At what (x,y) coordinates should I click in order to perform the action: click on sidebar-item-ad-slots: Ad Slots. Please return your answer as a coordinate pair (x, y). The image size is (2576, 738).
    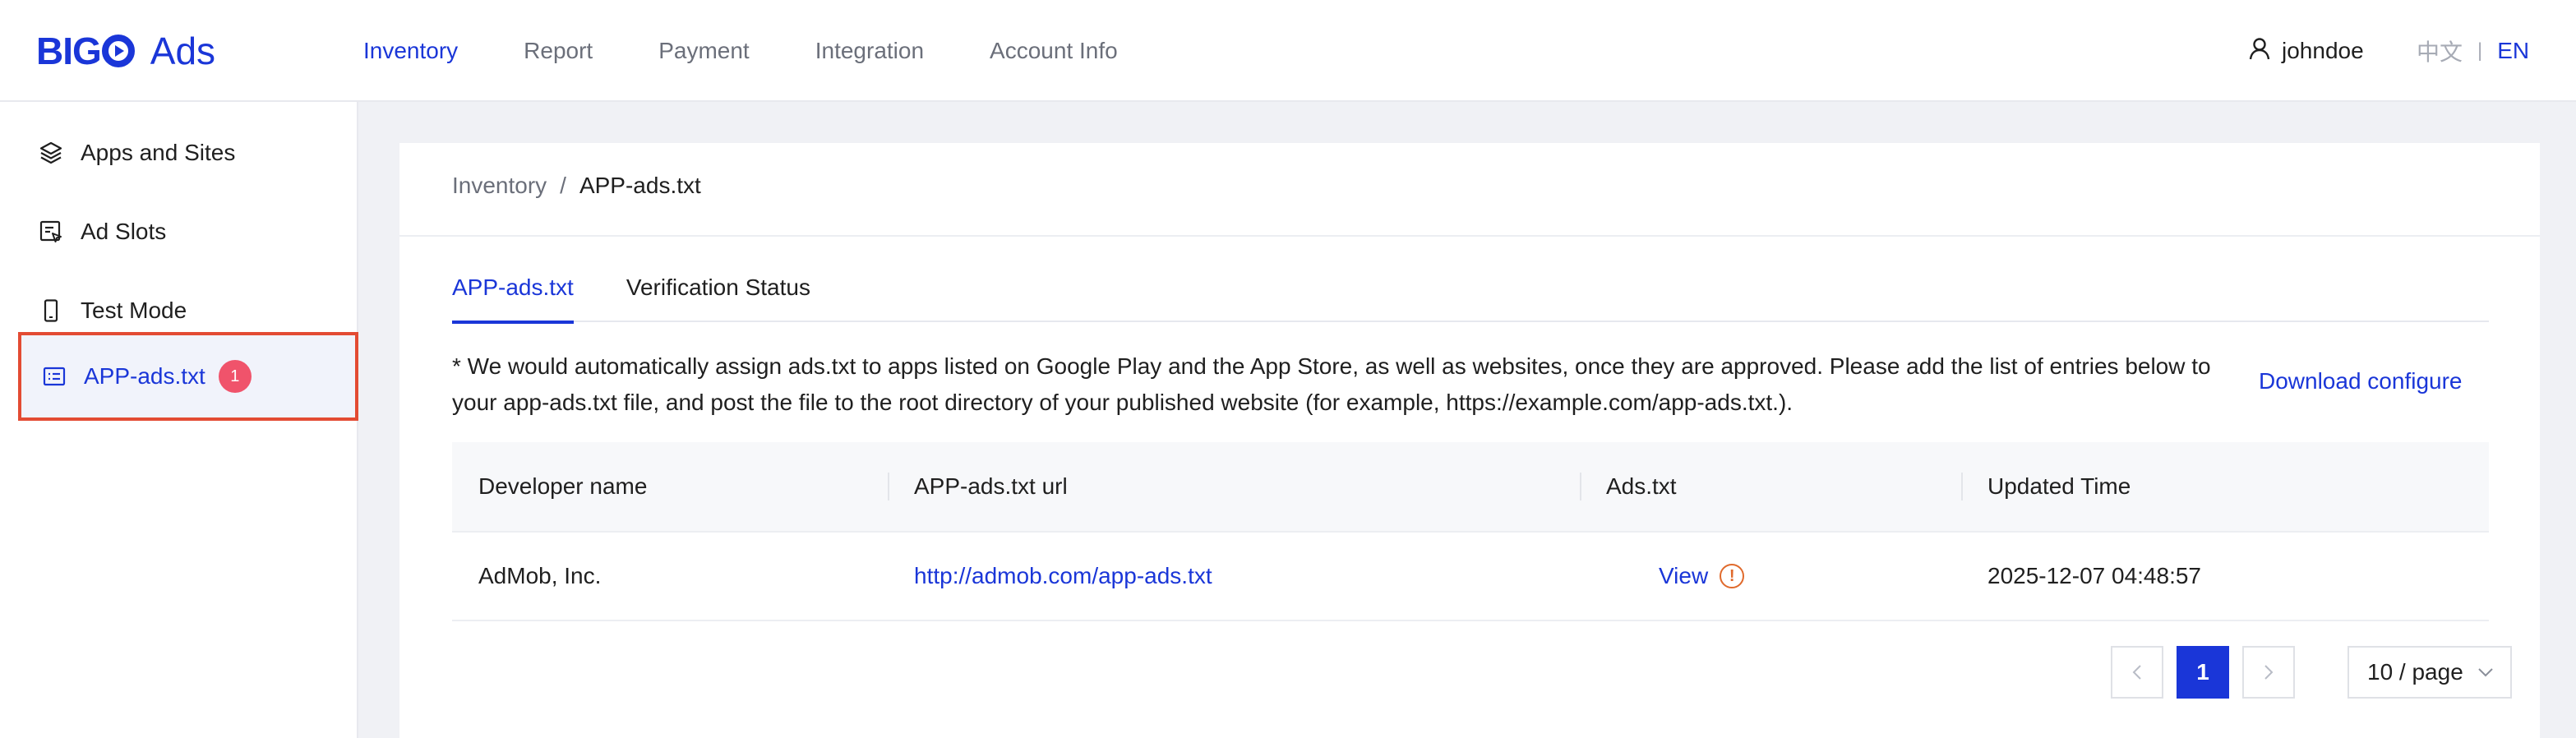
    Looking at the image, I should click on (179, 231).